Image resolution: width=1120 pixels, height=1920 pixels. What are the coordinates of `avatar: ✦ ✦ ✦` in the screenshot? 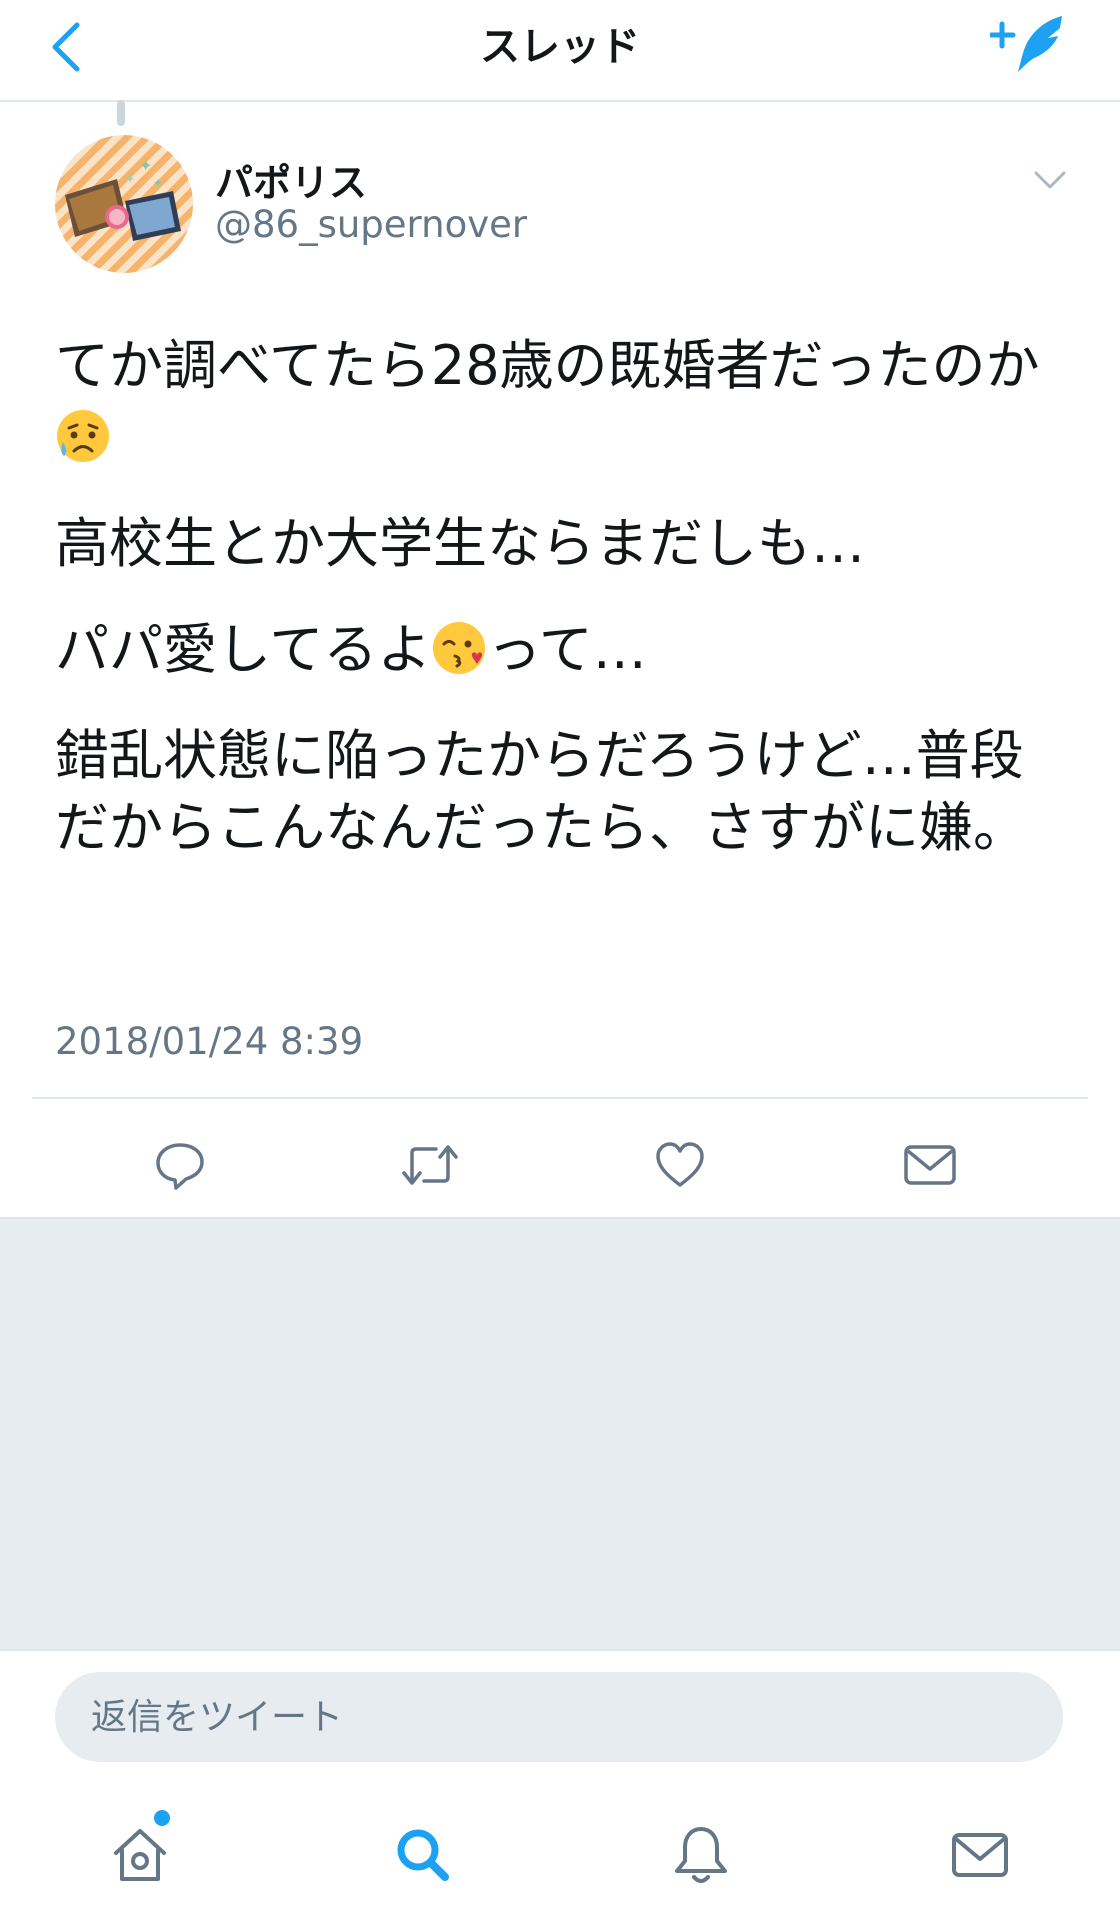 It's located at (124, 204).